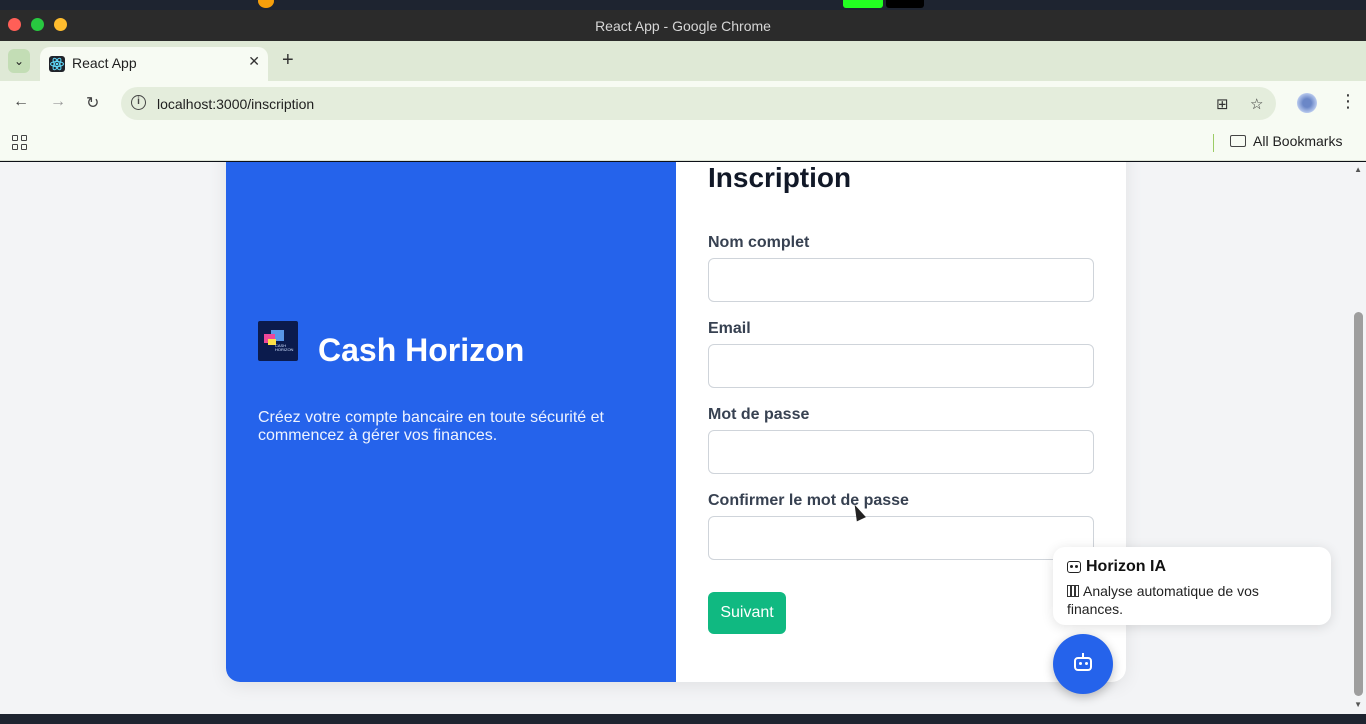 This screenshot has height=724, width=1366. What do you see at coordinates (683, 143) in the screenshot?
I see `bookmarks-bar: All Bookmarks` at bounding box center [683, 143].